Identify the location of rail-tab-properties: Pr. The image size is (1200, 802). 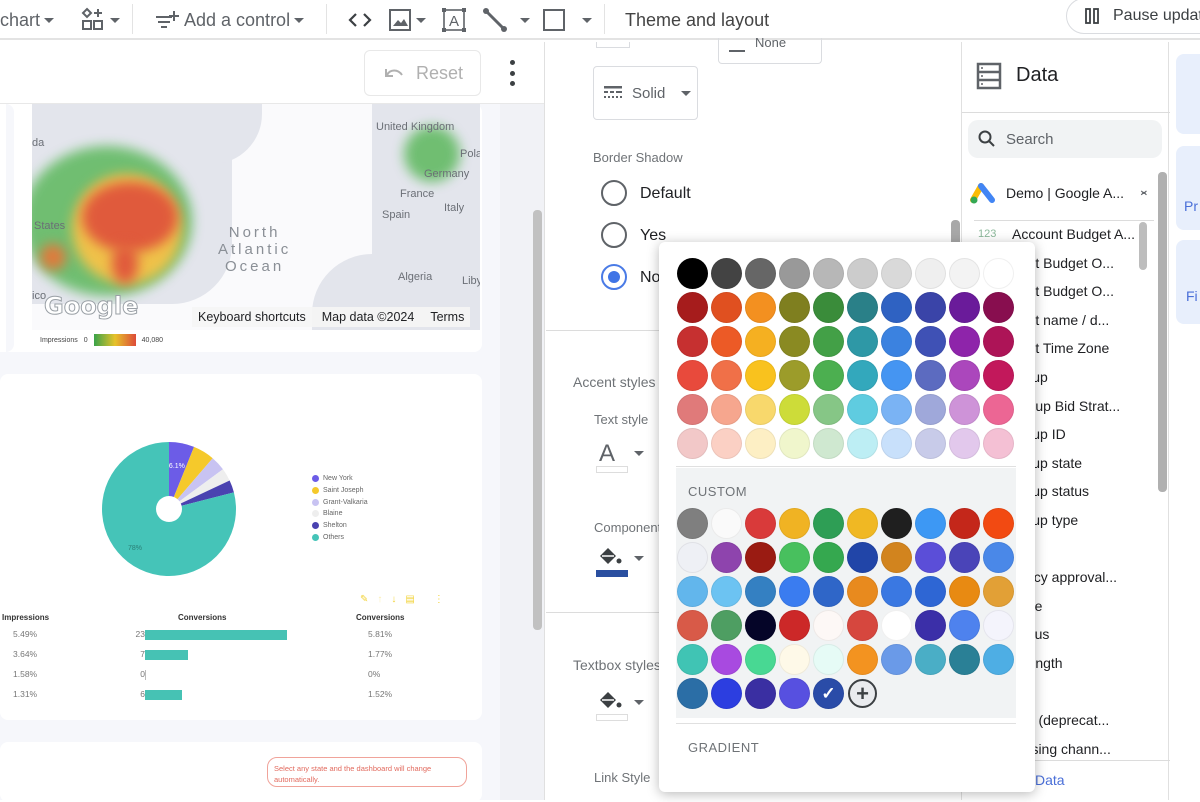
(1188, 188).